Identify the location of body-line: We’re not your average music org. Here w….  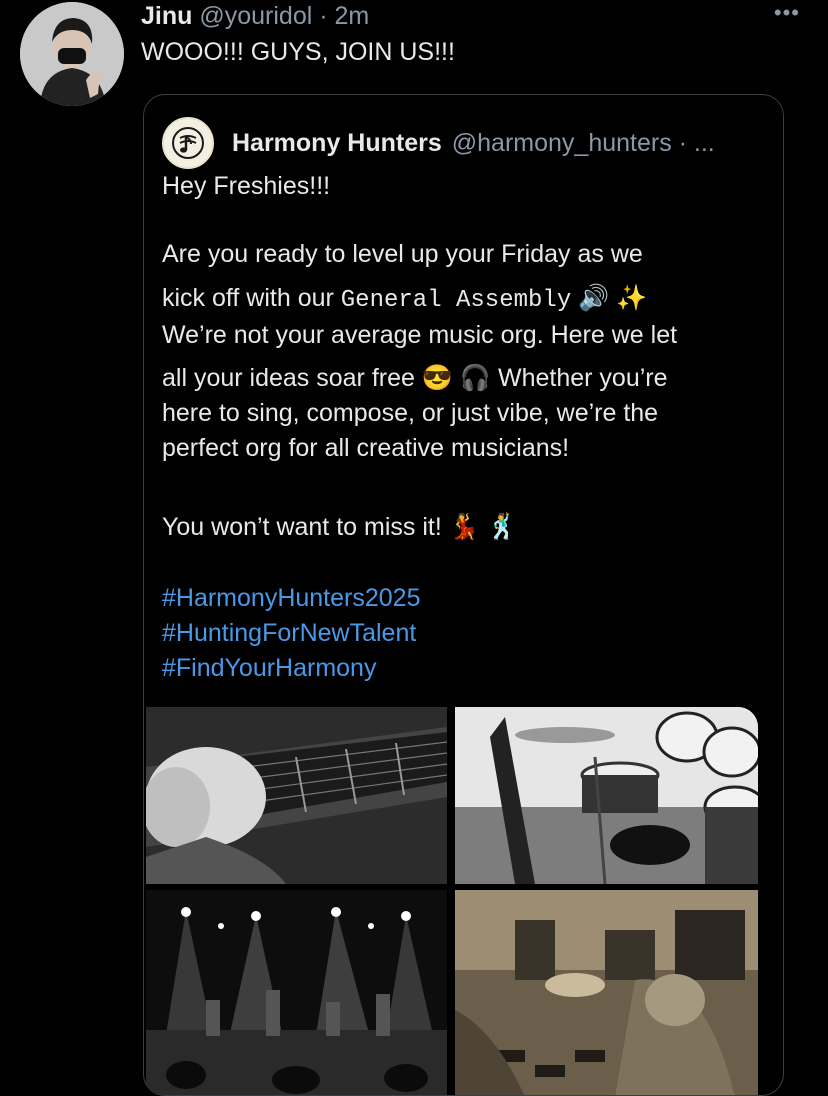
(420, 335).